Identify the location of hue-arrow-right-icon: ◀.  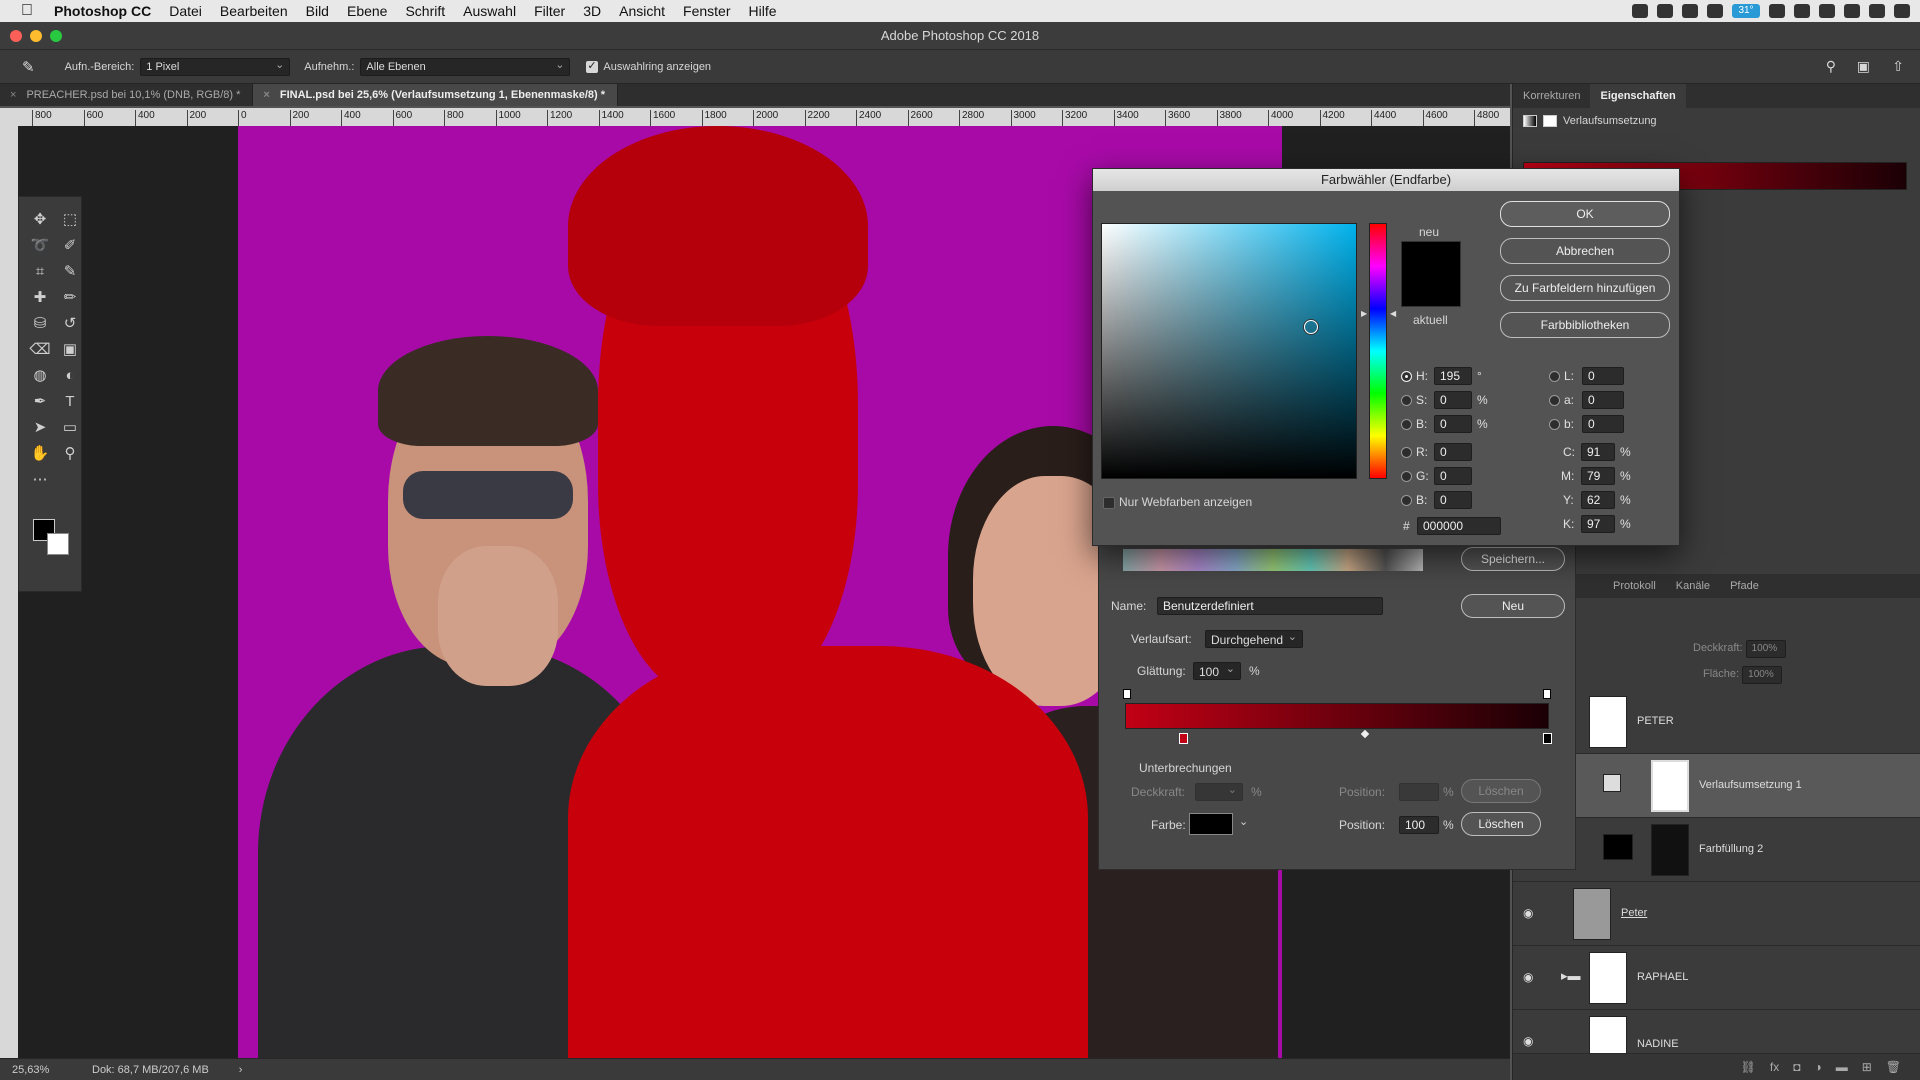
(1393, 313).